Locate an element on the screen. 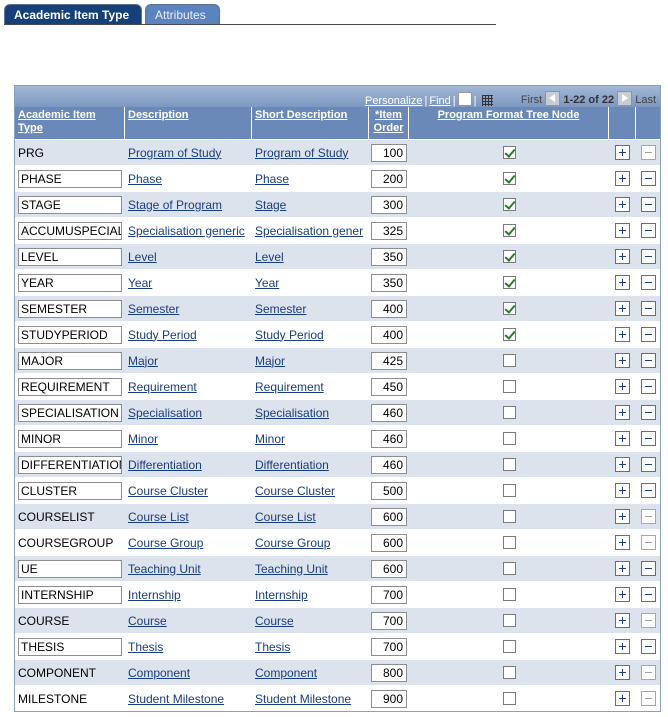 This screenshot has height=717, width=668. item-order-input: 600 is located at coordinates (389, 516).